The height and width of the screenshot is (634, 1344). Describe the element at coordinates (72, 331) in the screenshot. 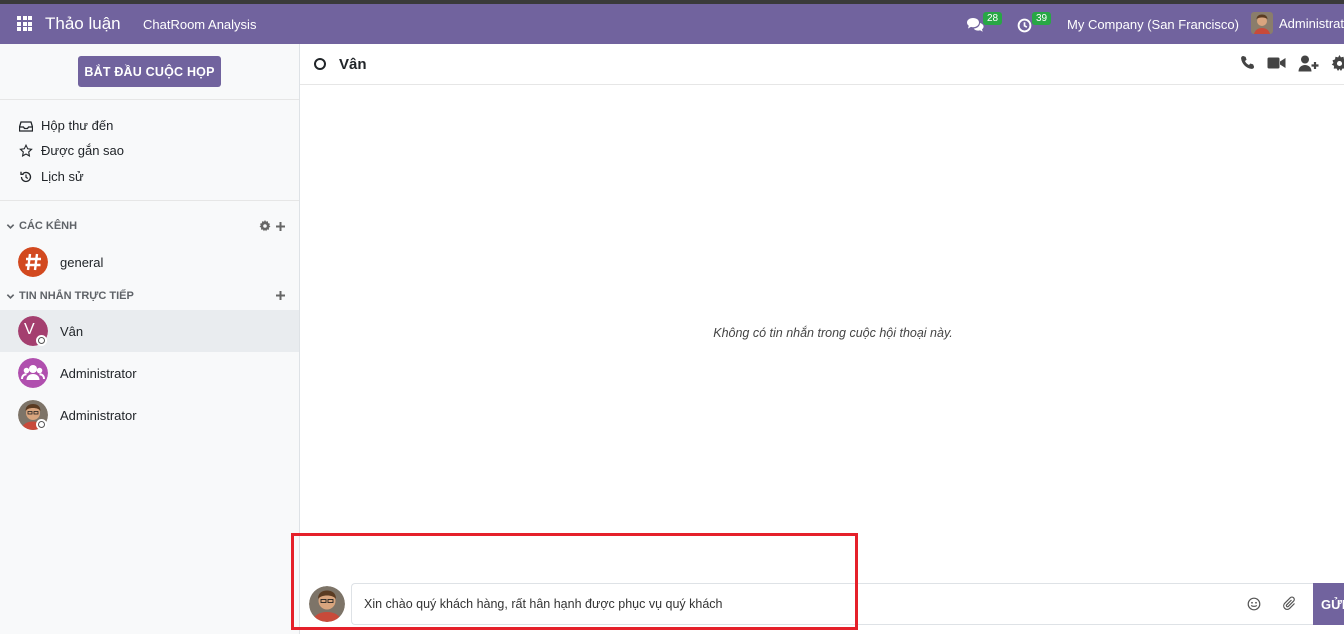

I see `dm-name: Vân` at that location.